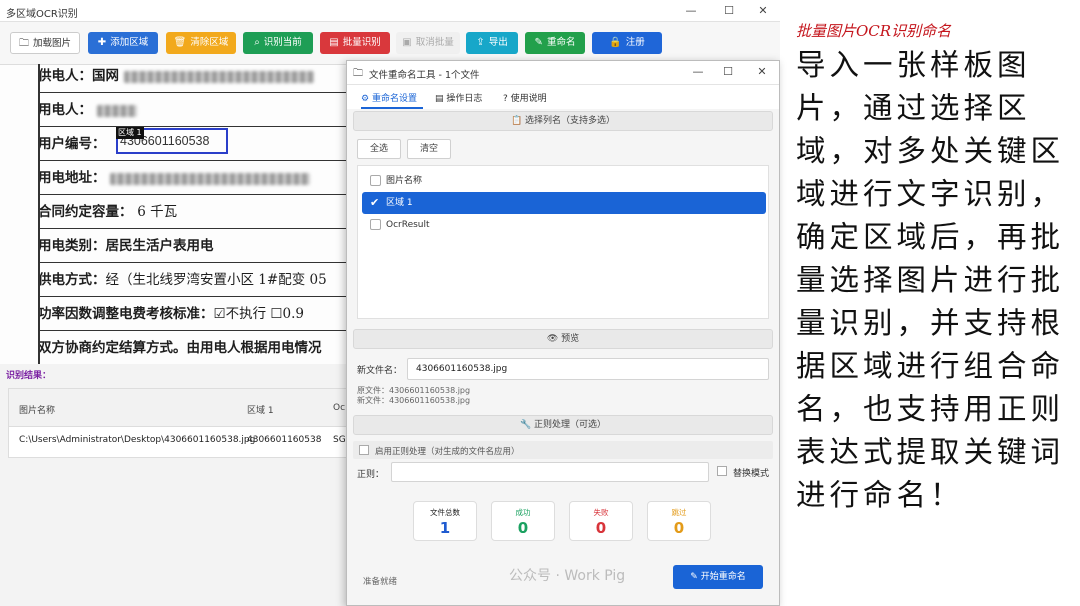 This screenshot has width=1080, height=606. What do you see at coordinates (601, 521) in the screenshot?
I see `stat-failed: 失败 0` at bounding box center [601, 521].